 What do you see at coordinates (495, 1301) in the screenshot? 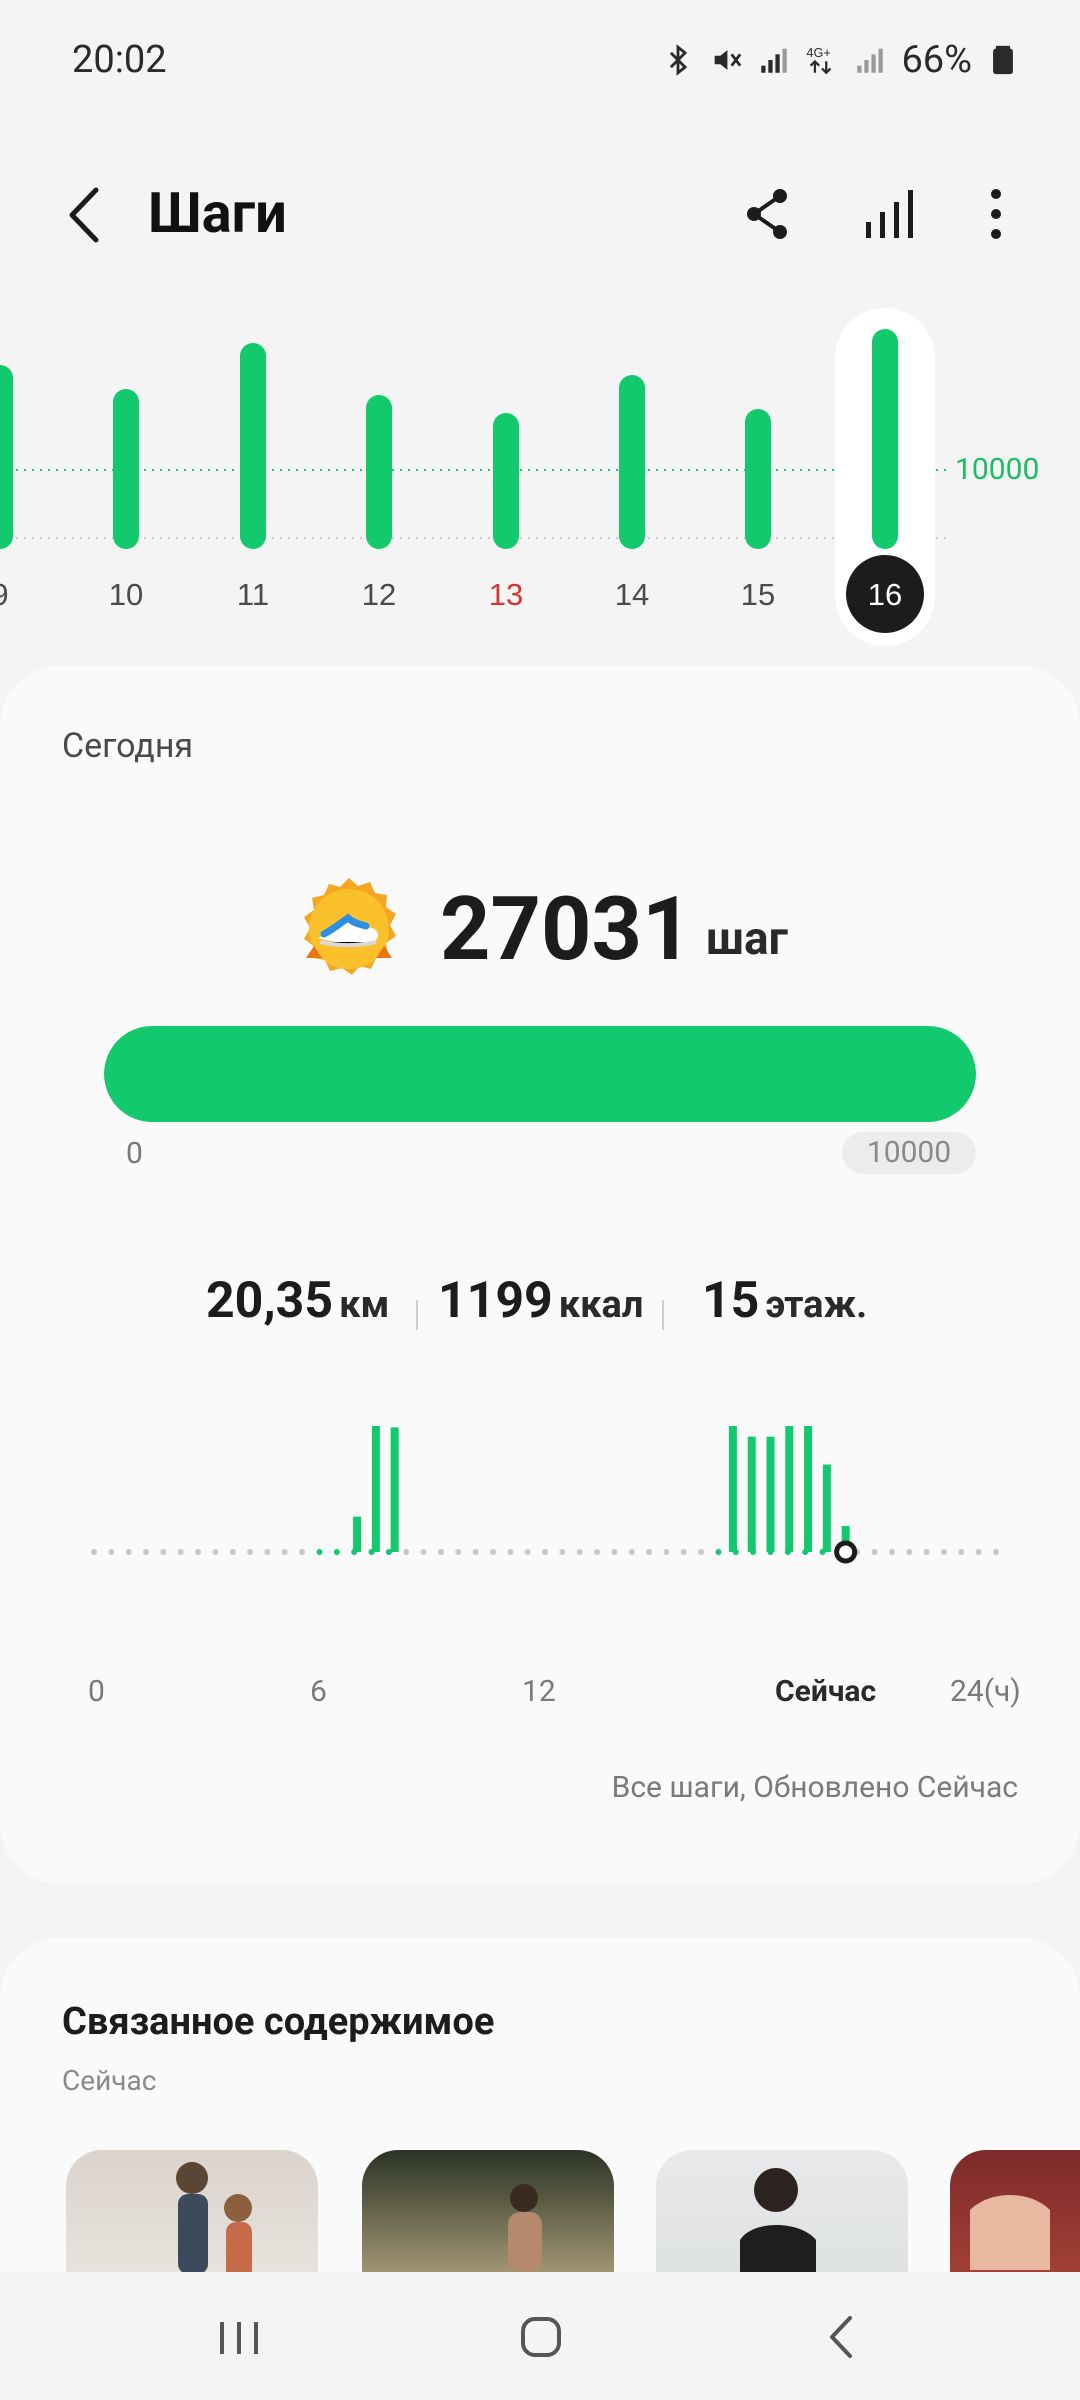
I see `calories-value: 1199` at bounding box center [495, 1301].